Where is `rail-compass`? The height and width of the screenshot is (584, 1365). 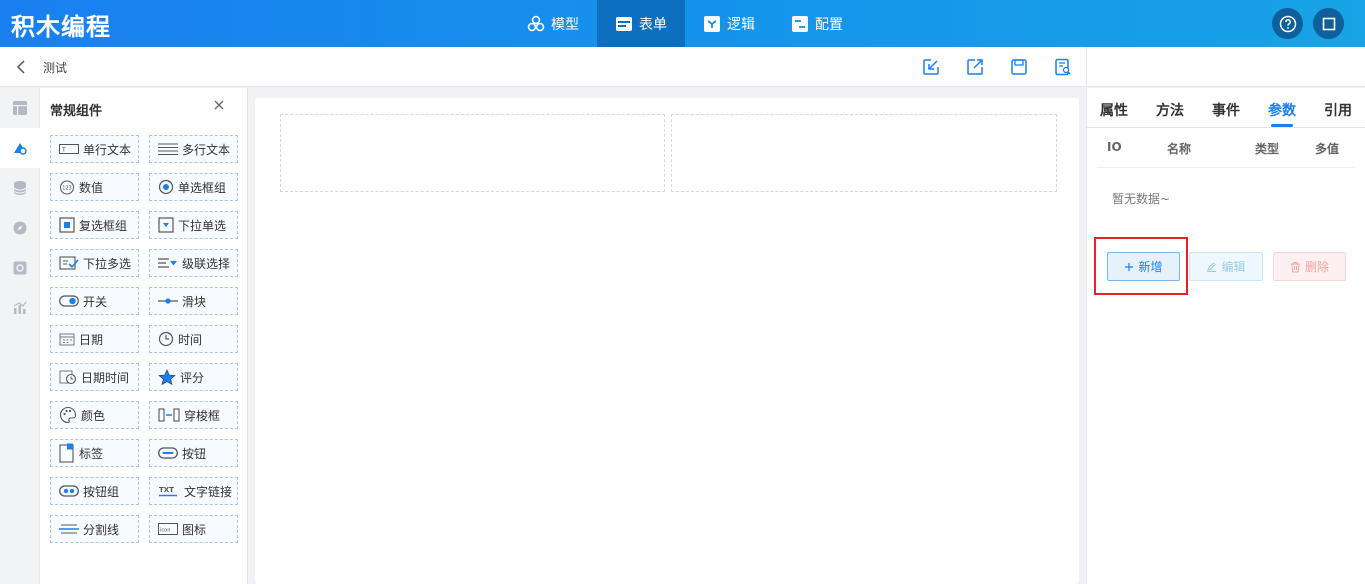 rail-compass is located at coordinates (20, 228).